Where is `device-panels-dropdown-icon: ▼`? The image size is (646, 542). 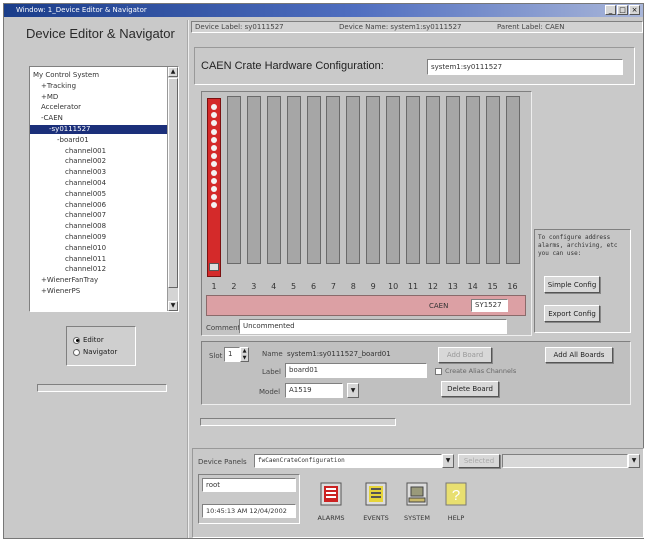
device-panels-dropdown-icon: ▼ is located at coordinates (448, 461).